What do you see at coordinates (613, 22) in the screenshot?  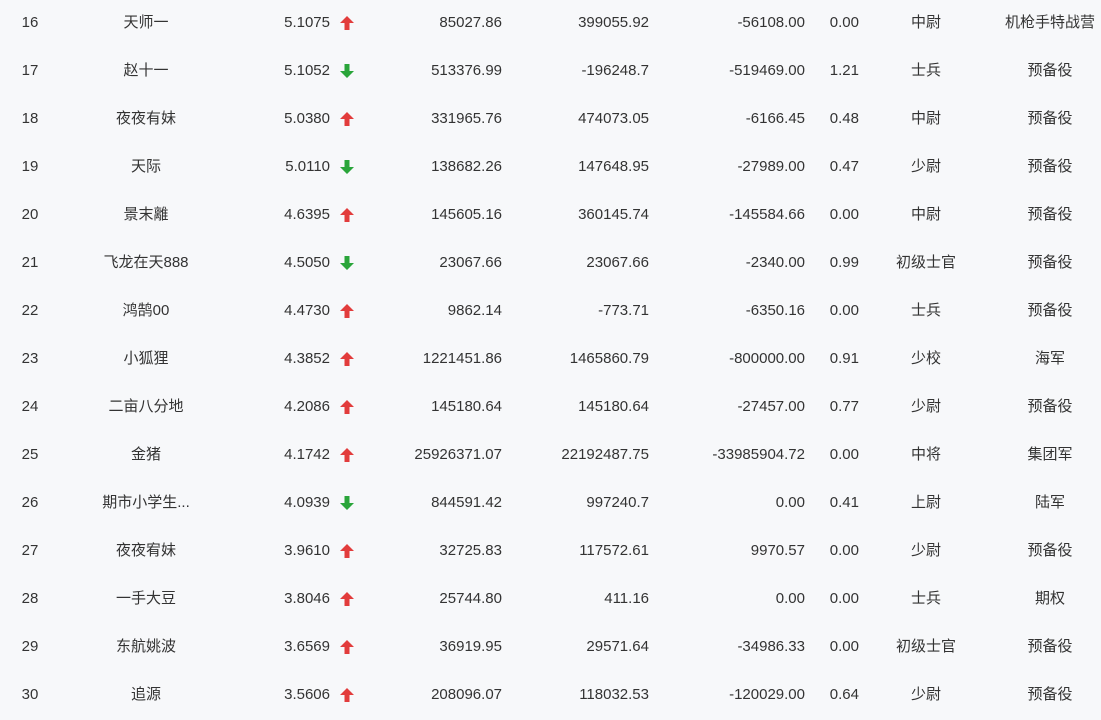 I see `value2-cell: 399055.92` at bounding box center [613, 22].